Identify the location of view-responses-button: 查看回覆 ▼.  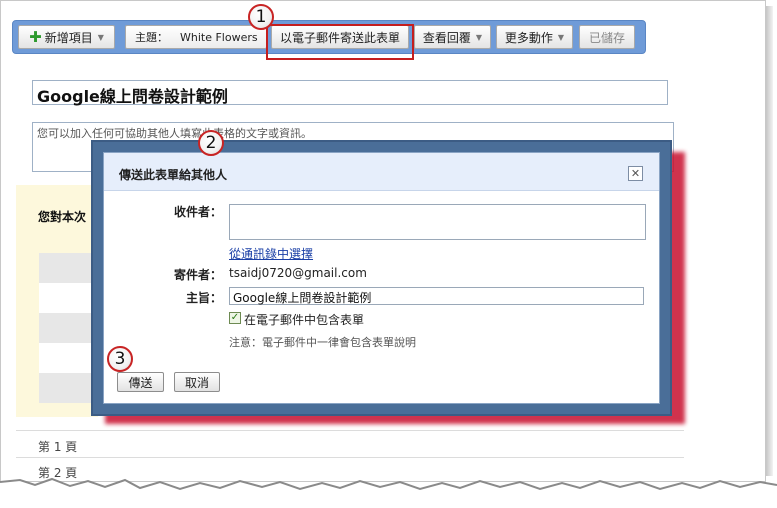
(452, 37).